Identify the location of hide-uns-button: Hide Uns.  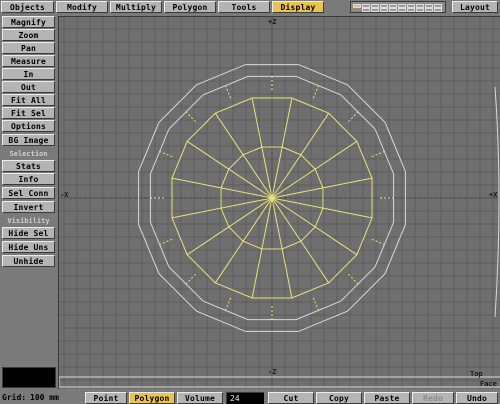
(28, 247).